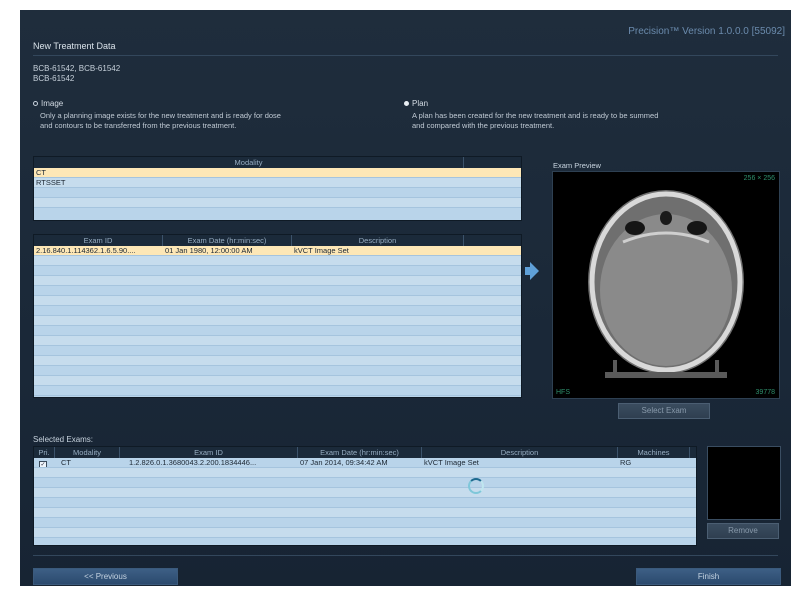  I want to click on modality-table: Modality CT RTSSET, so click(277, 188).